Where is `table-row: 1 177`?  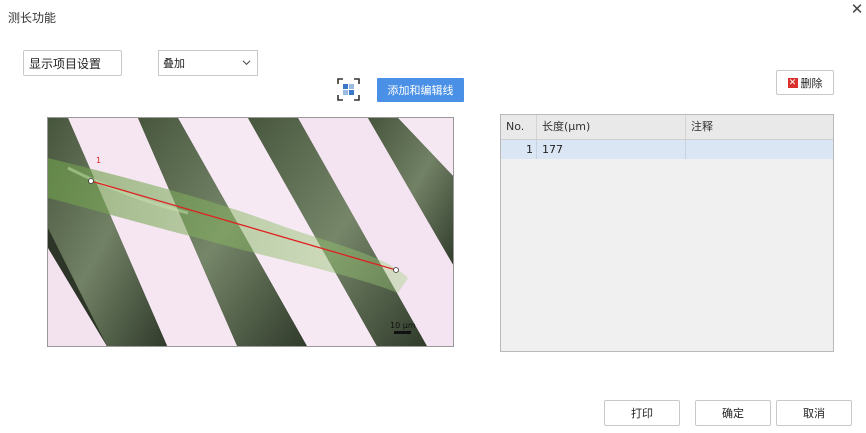 table-row: 1 177 is located at coordinates (667, 149).